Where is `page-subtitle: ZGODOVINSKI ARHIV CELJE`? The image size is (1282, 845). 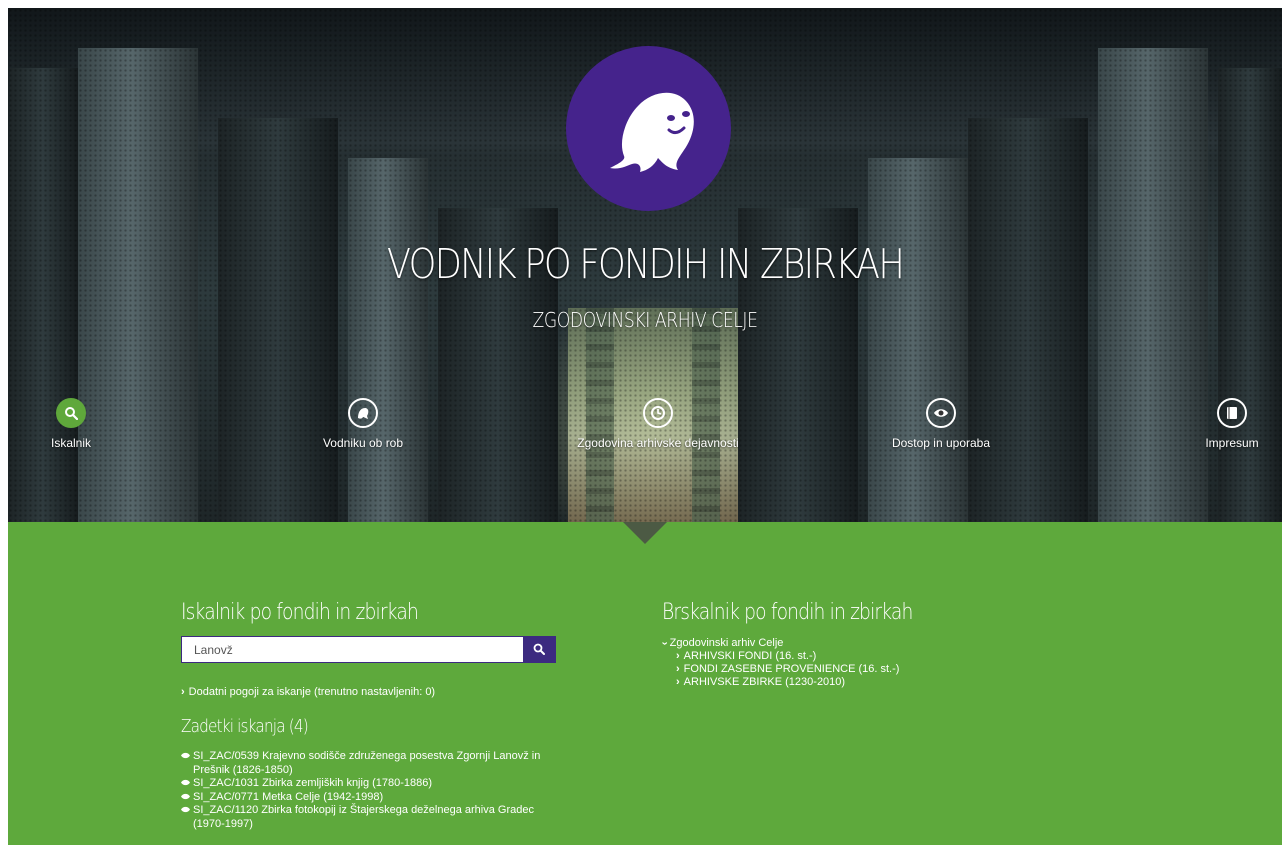
page-subtitle: ZGODOVINSKI ARHIV CELJE is located at coordinates (645, 320).